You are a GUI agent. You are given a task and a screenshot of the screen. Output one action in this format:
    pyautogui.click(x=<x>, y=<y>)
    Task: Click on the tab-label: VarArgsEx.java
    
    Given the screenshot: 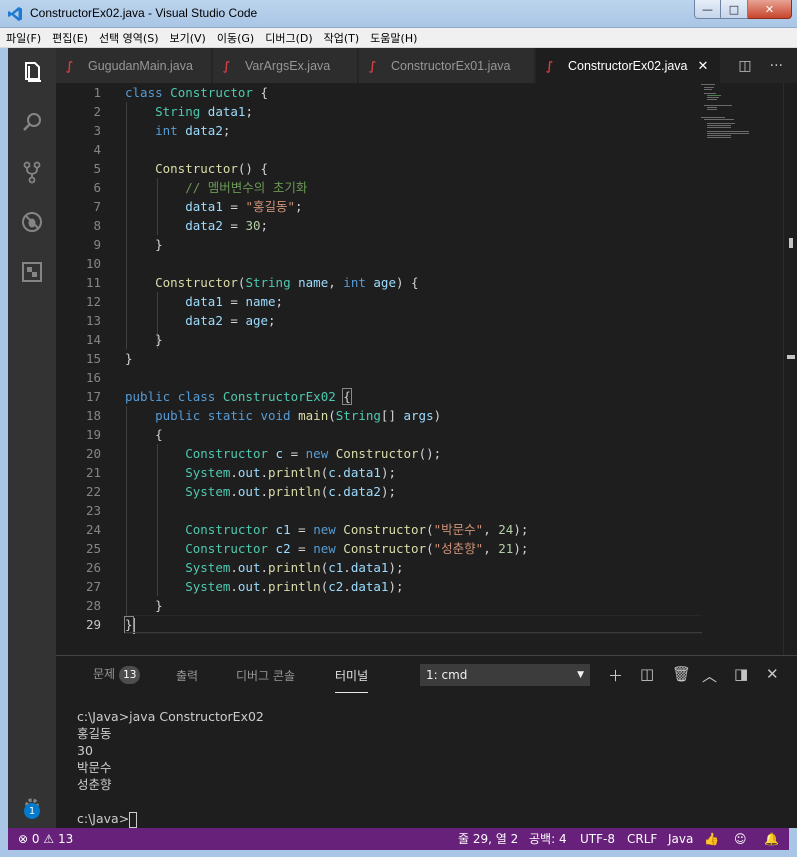 What is the action you would take?
    pyautogui.click(x=288, y=65)
    